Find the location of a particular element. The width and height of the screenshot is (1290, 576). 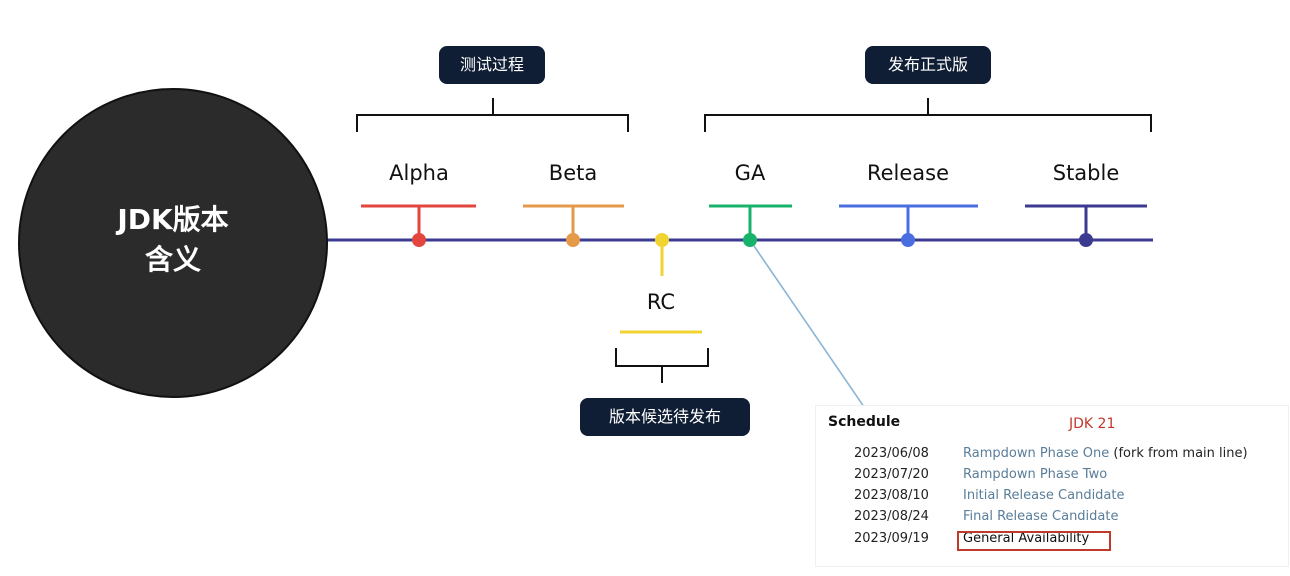

stage-label-alpha: Alpha is located at coordinates (419, 173).